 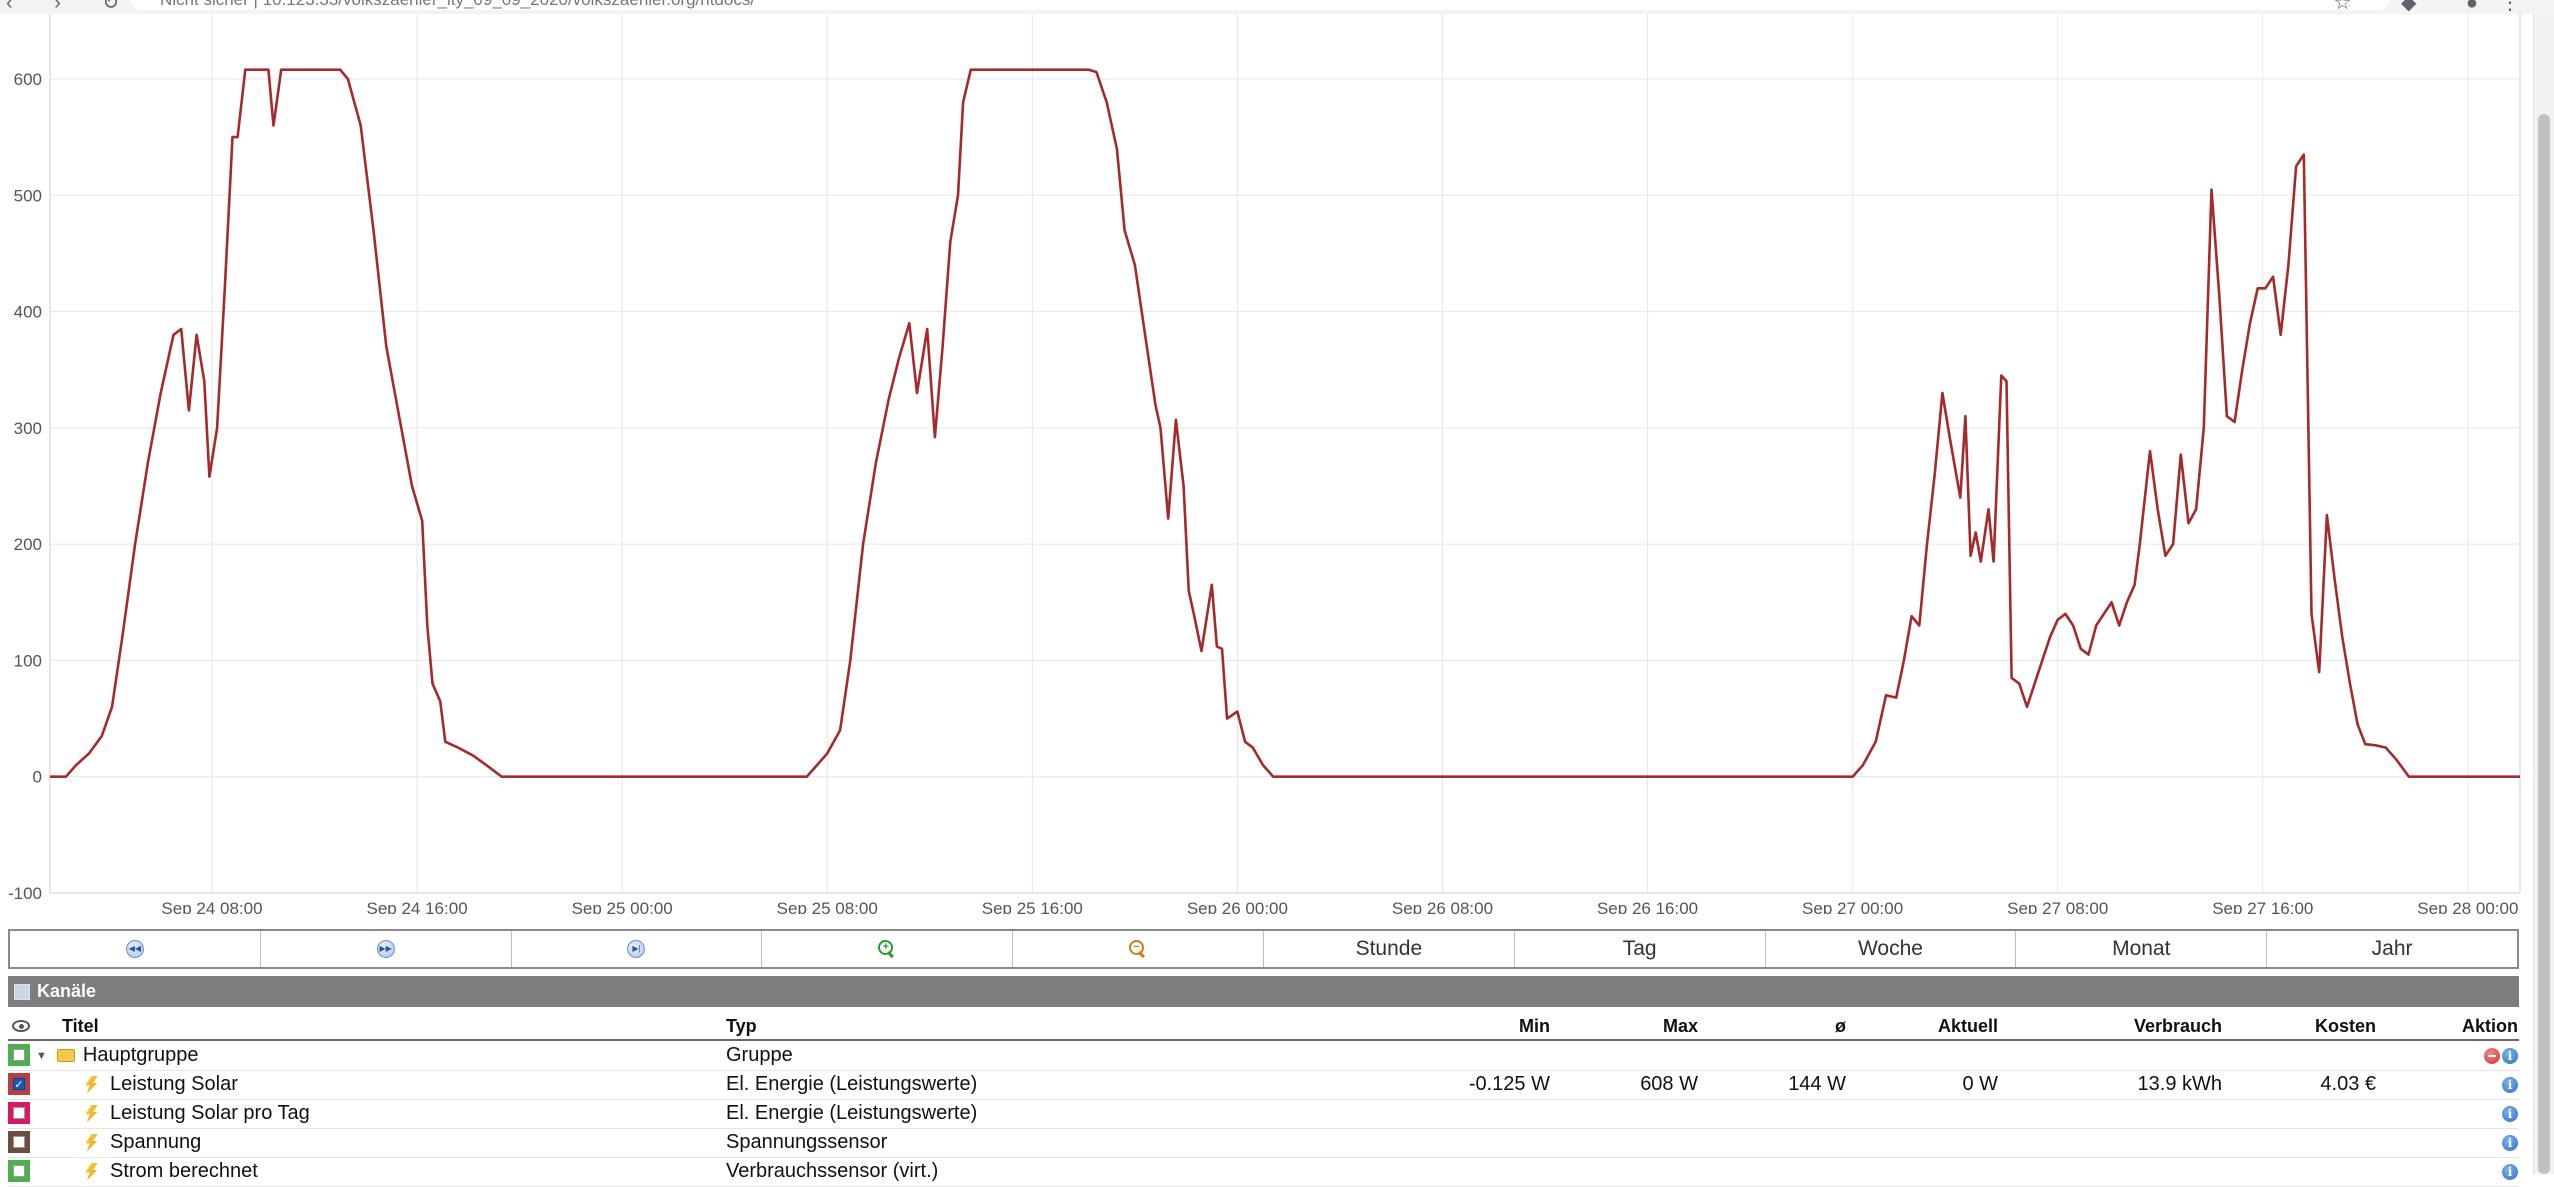 I want to click on period-year-button: Jahr, so click(x=2392, y=949).